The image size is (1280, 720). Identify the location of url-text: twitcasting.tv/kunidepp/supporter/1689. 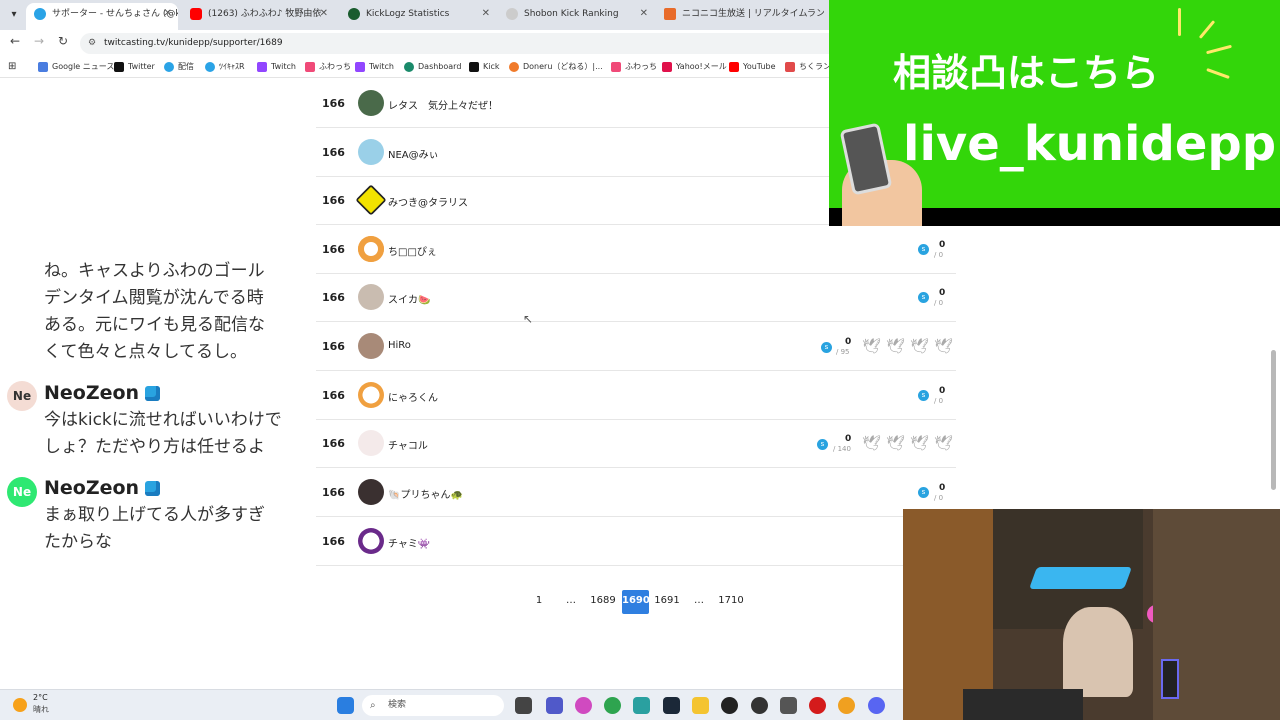
(193, 43).